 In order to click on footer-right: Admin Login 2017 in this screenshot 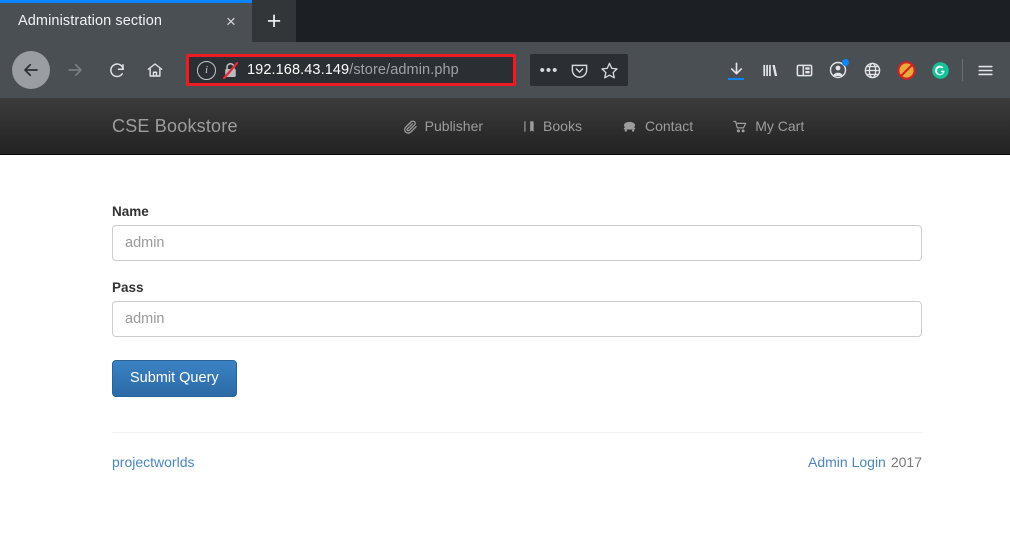, I will do `click(865, 462)`.